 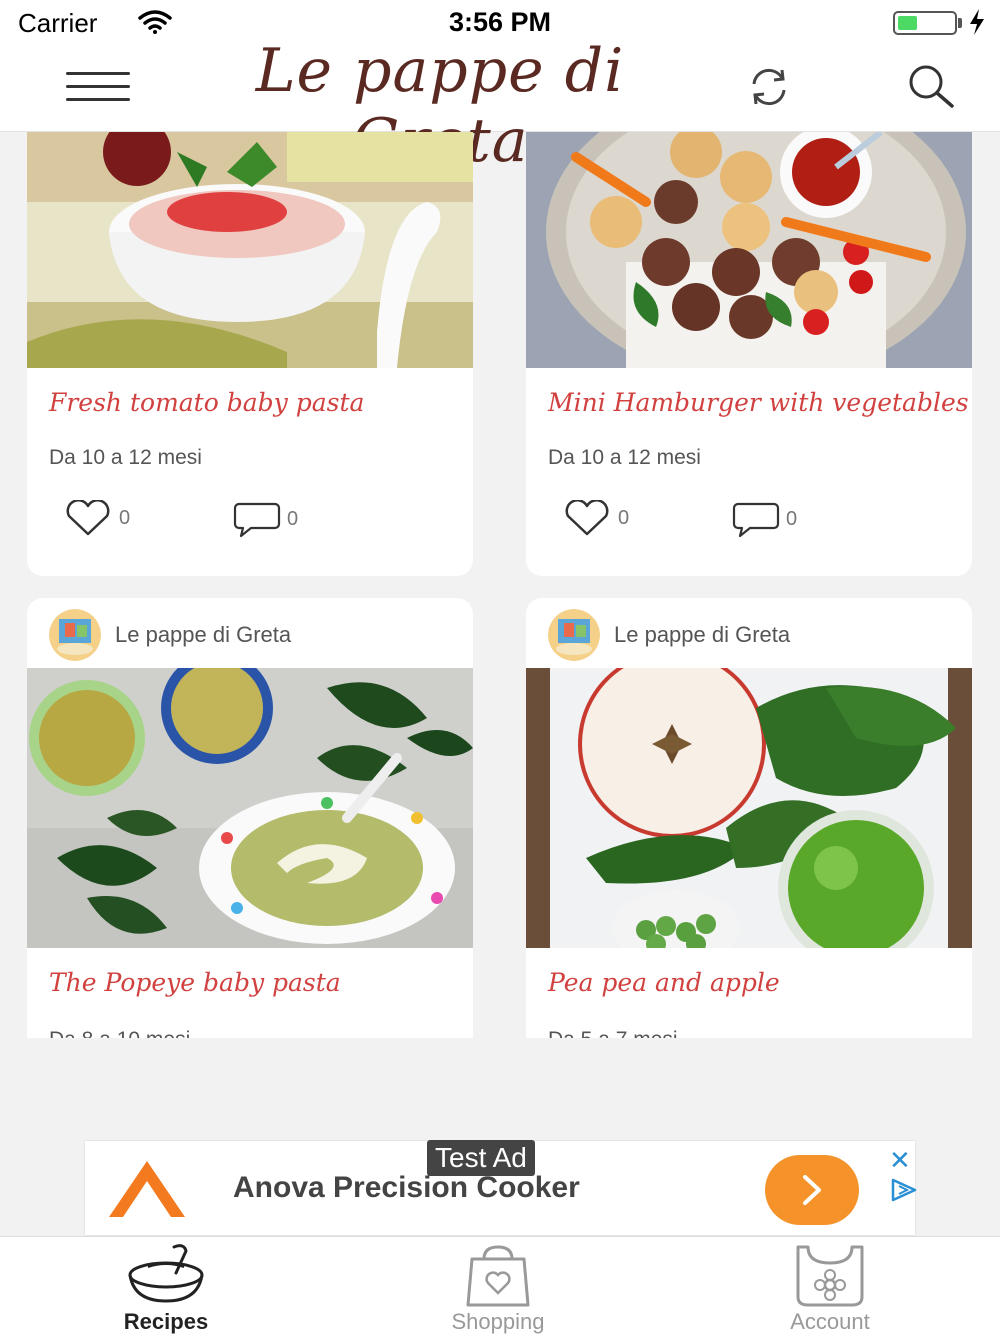 I want to click on ad-logo-icon, so click(x=147, y=1189).